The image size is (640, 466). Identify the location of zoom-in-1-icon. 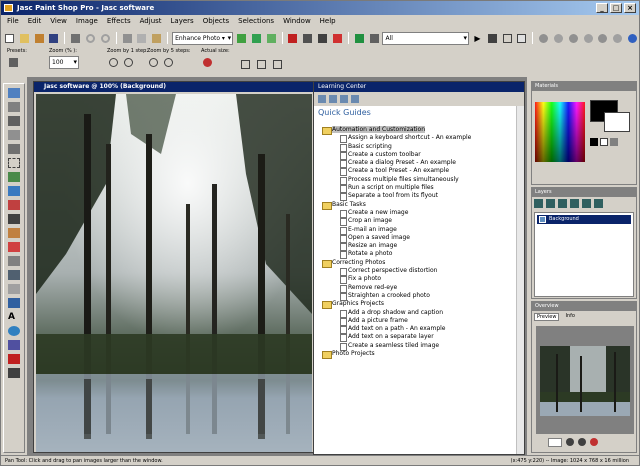
(128, 62).